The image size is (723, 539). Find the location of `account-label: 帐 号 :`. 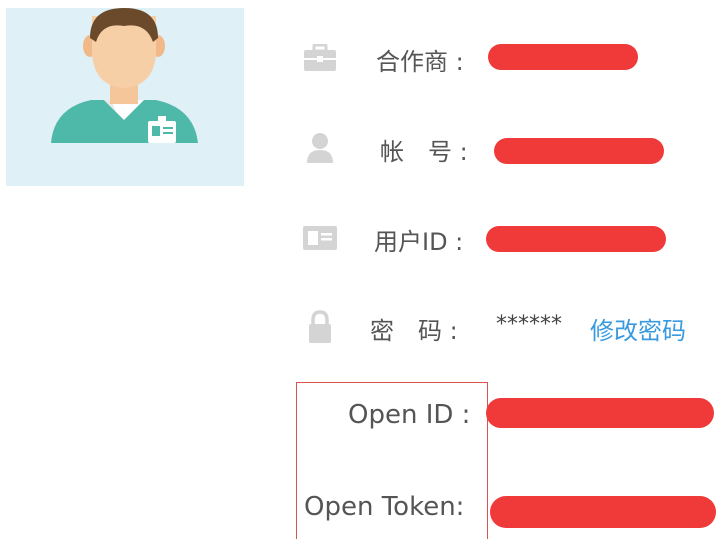

account-label: 帐 号 : is located at coordinates (424, 152).